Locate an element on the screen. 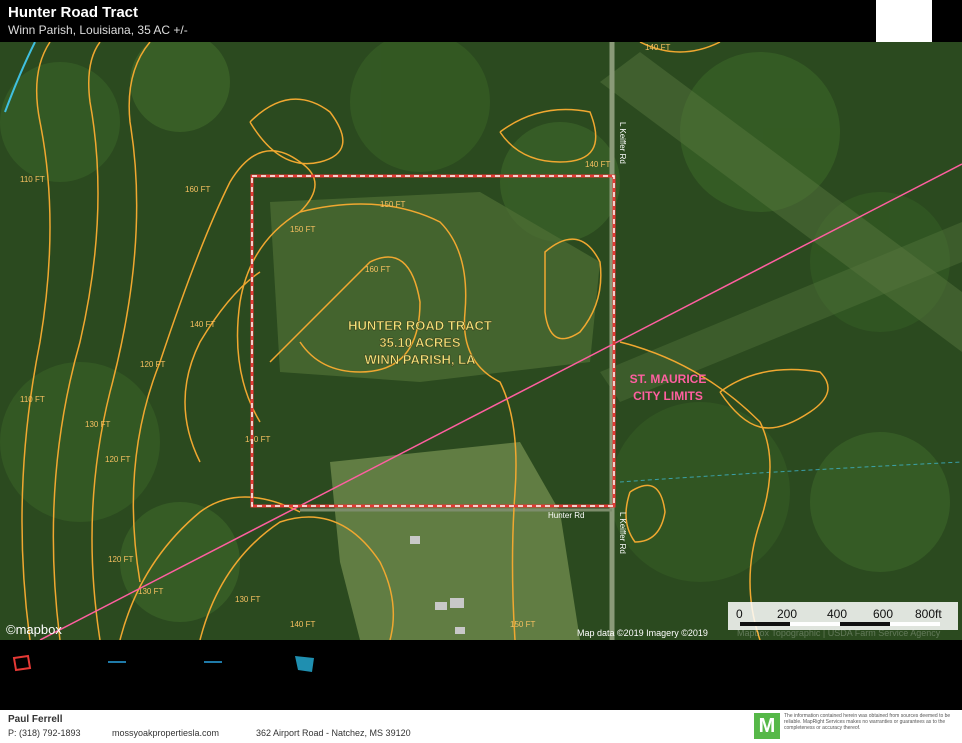 The image size is (962, 743). map-title: Hunter Road Tract is located at coordinates (73, 12).